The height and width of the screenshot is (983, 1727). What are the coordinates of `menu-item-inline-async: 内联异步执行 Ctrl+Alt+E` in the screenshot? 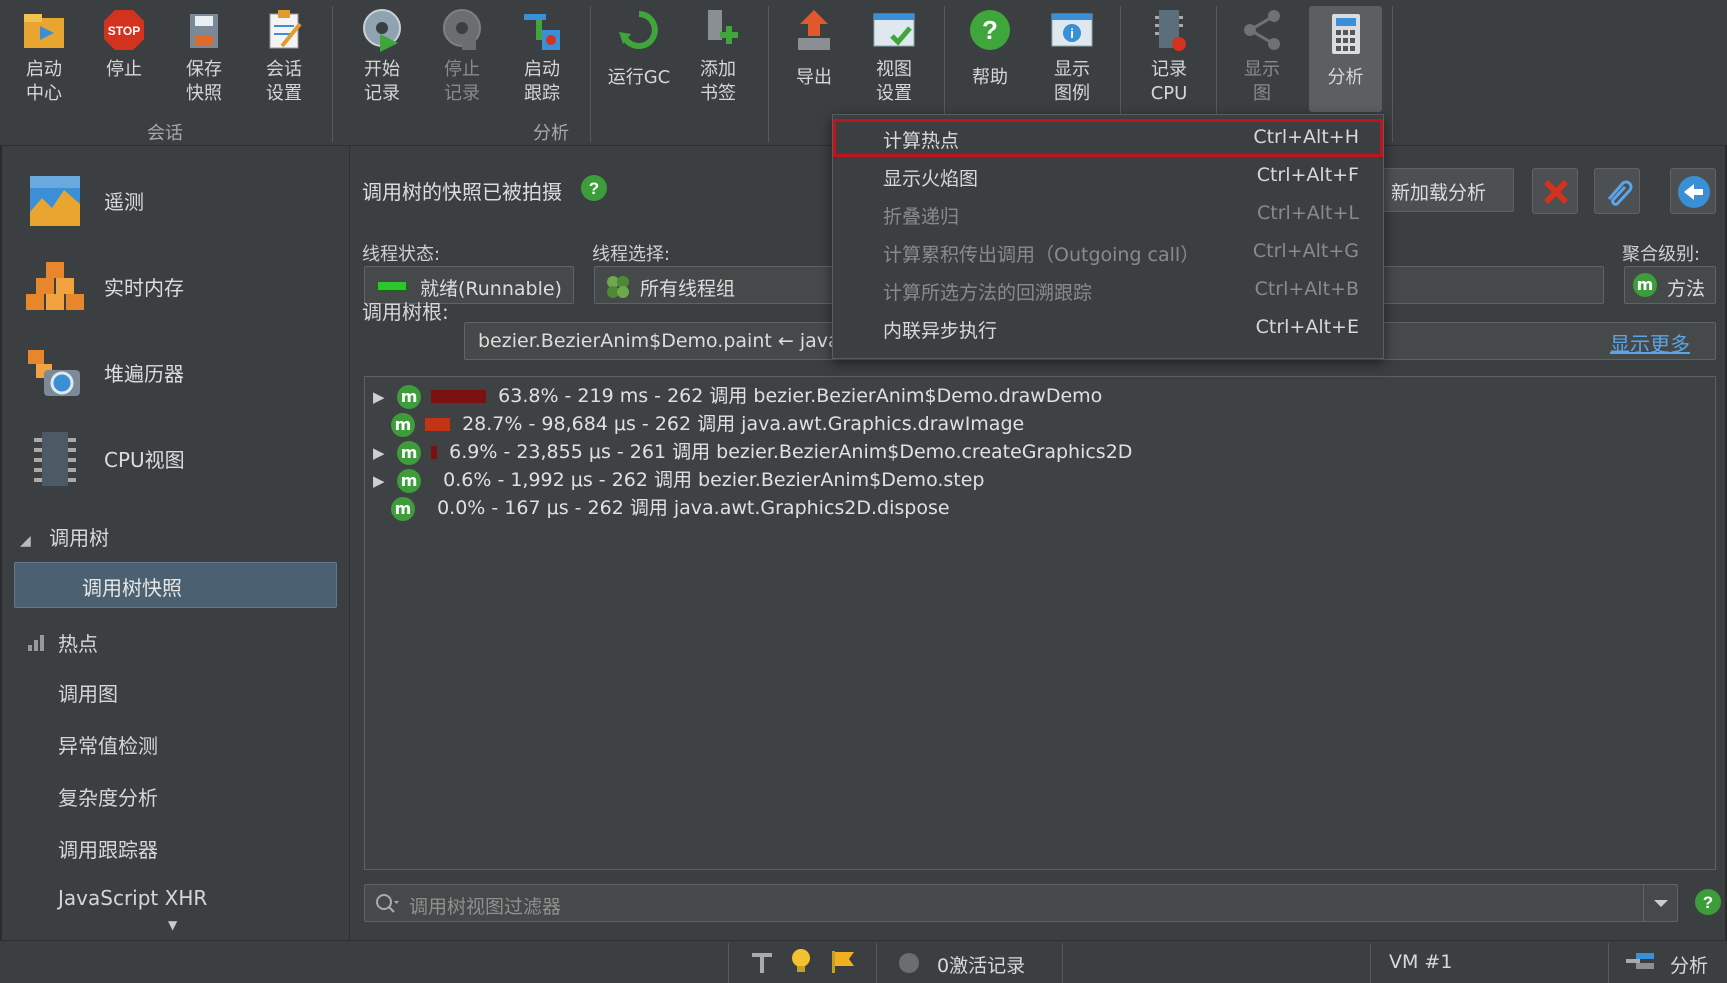 It's located at (1108, 328).